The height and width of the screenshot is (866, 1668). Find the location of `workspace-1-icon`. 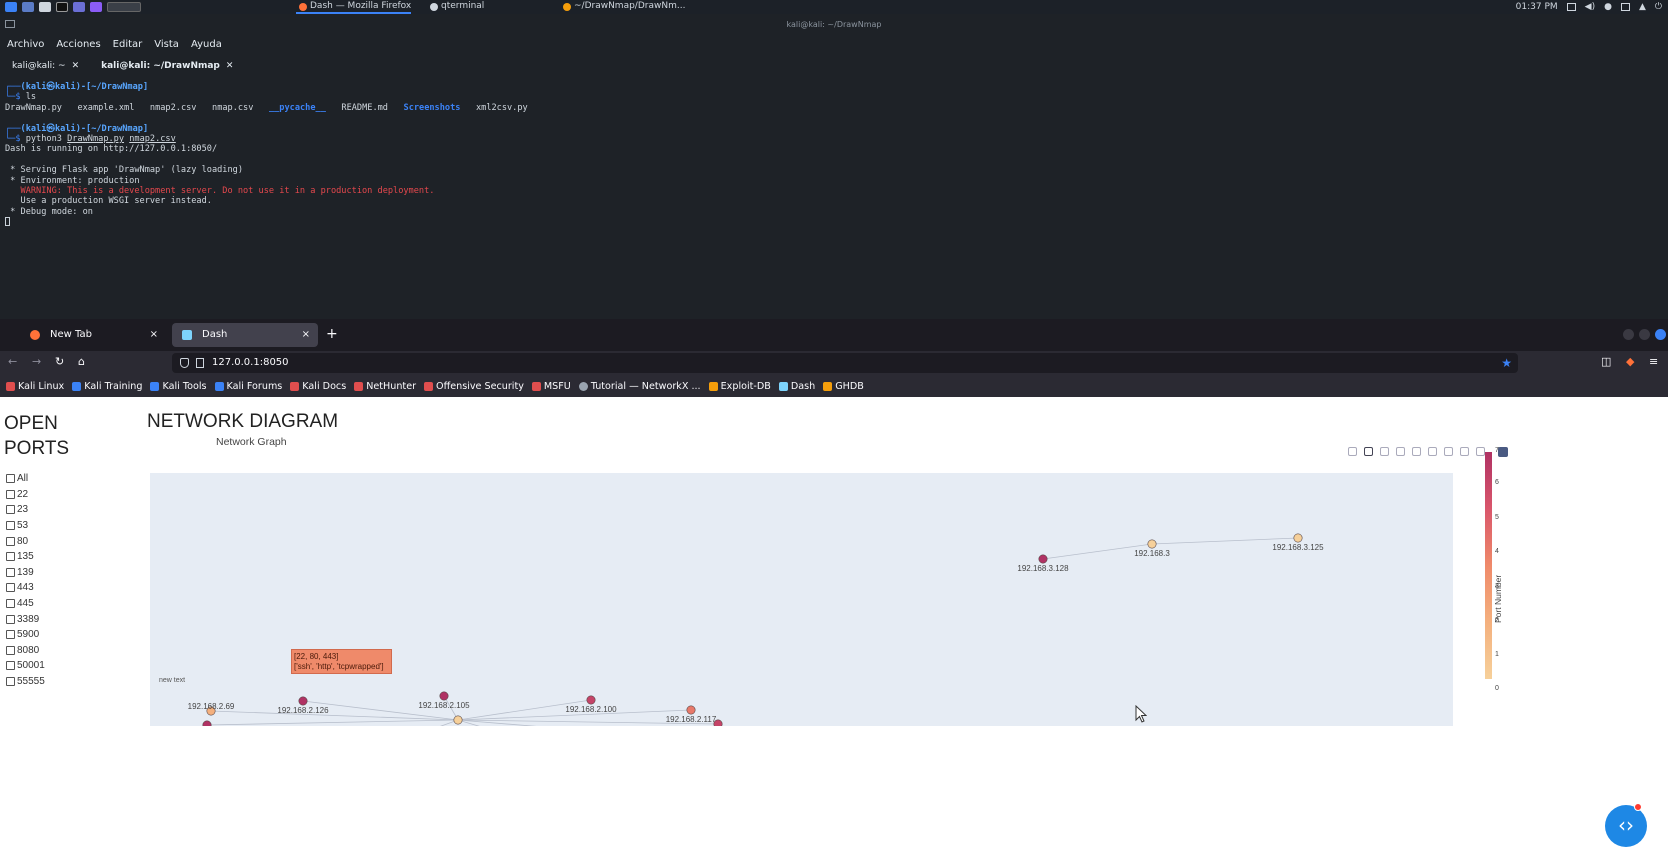

workspace-1-icon is located at coordinates (28, 7).